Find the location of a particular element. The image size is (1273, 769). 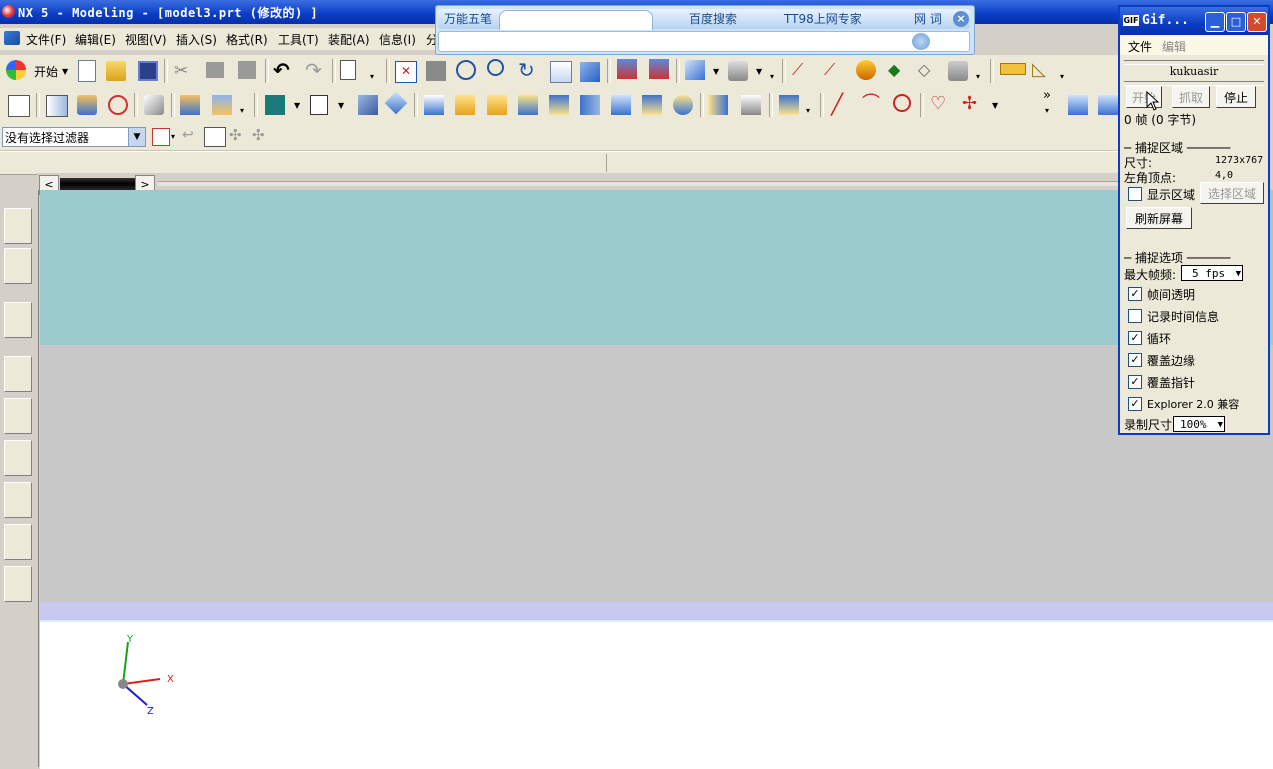

process-studio-icon is located at coordinates (18, 500).